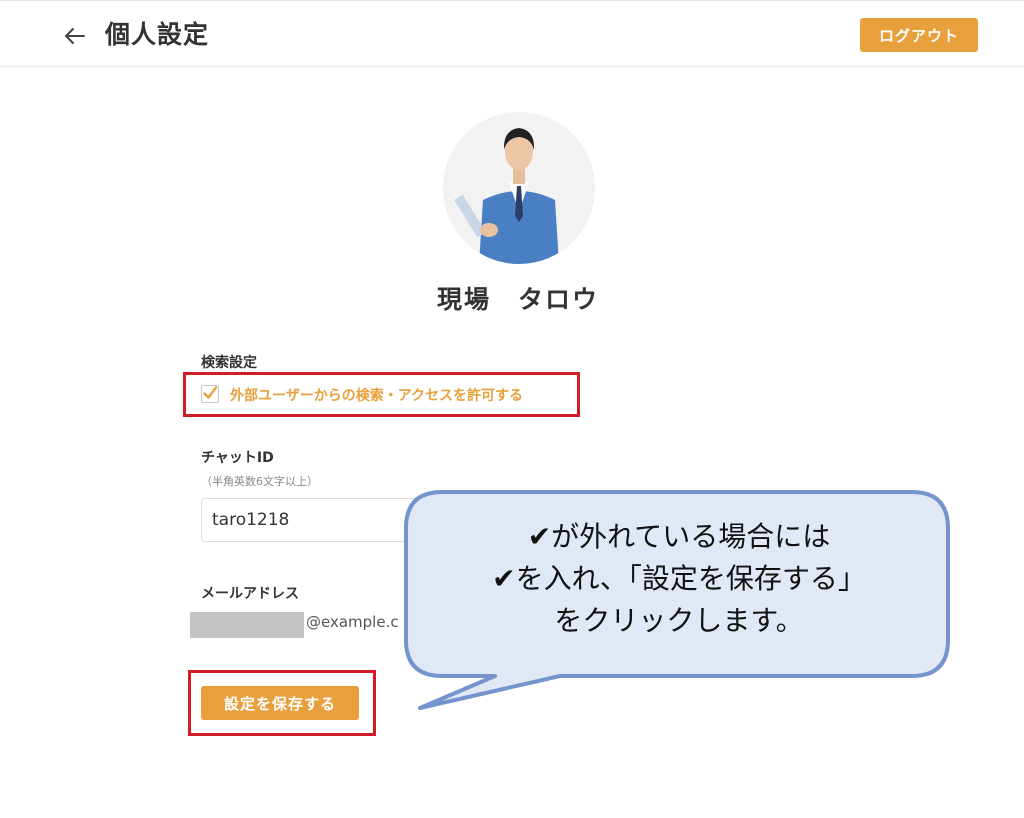 Image resolution: width=1024 pixels, height=818 pixels. What do you see at coordinates (679, 620) in the screenshot?
I see `callout-line: をクリックします。` at bounding box center [679, 620].